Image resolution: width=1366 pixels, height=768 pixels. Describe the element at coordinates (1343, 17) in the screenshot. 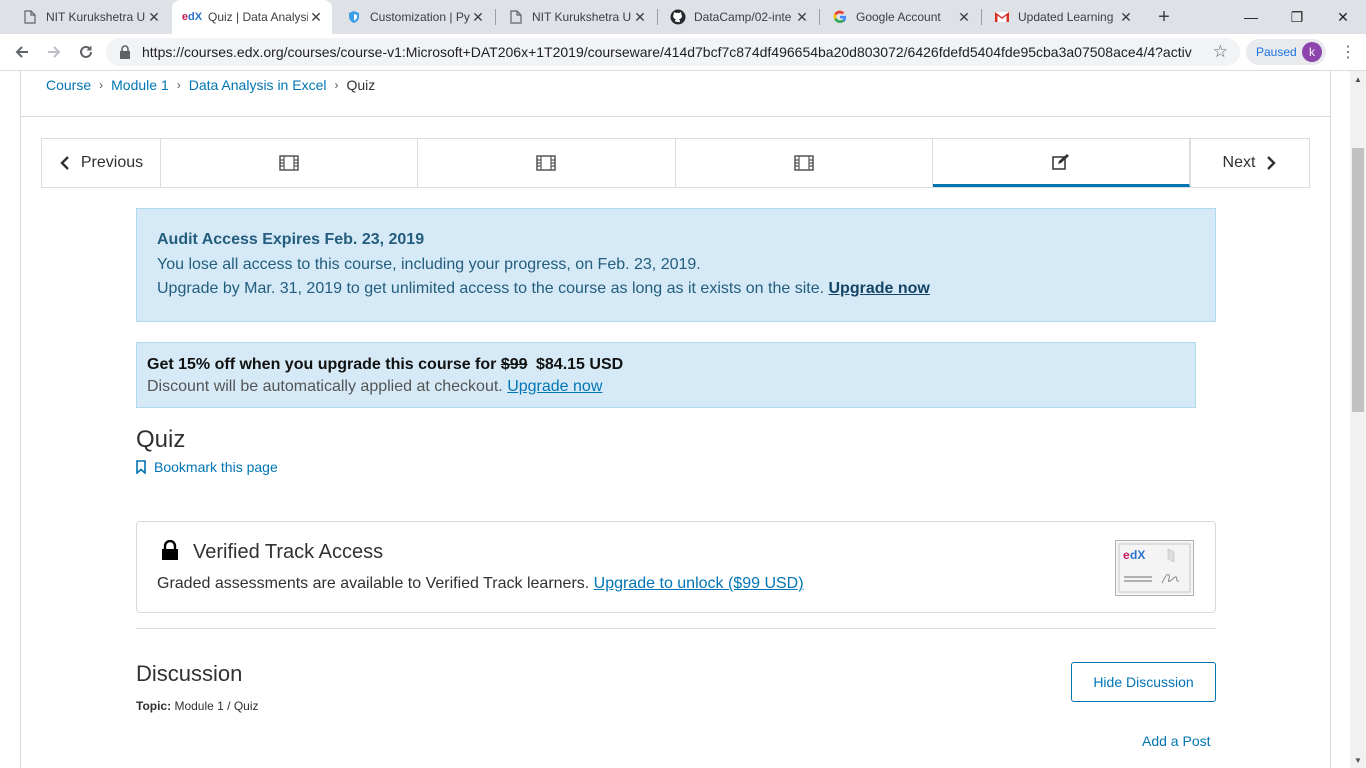

I see `window-close-button: ✕` at that location.